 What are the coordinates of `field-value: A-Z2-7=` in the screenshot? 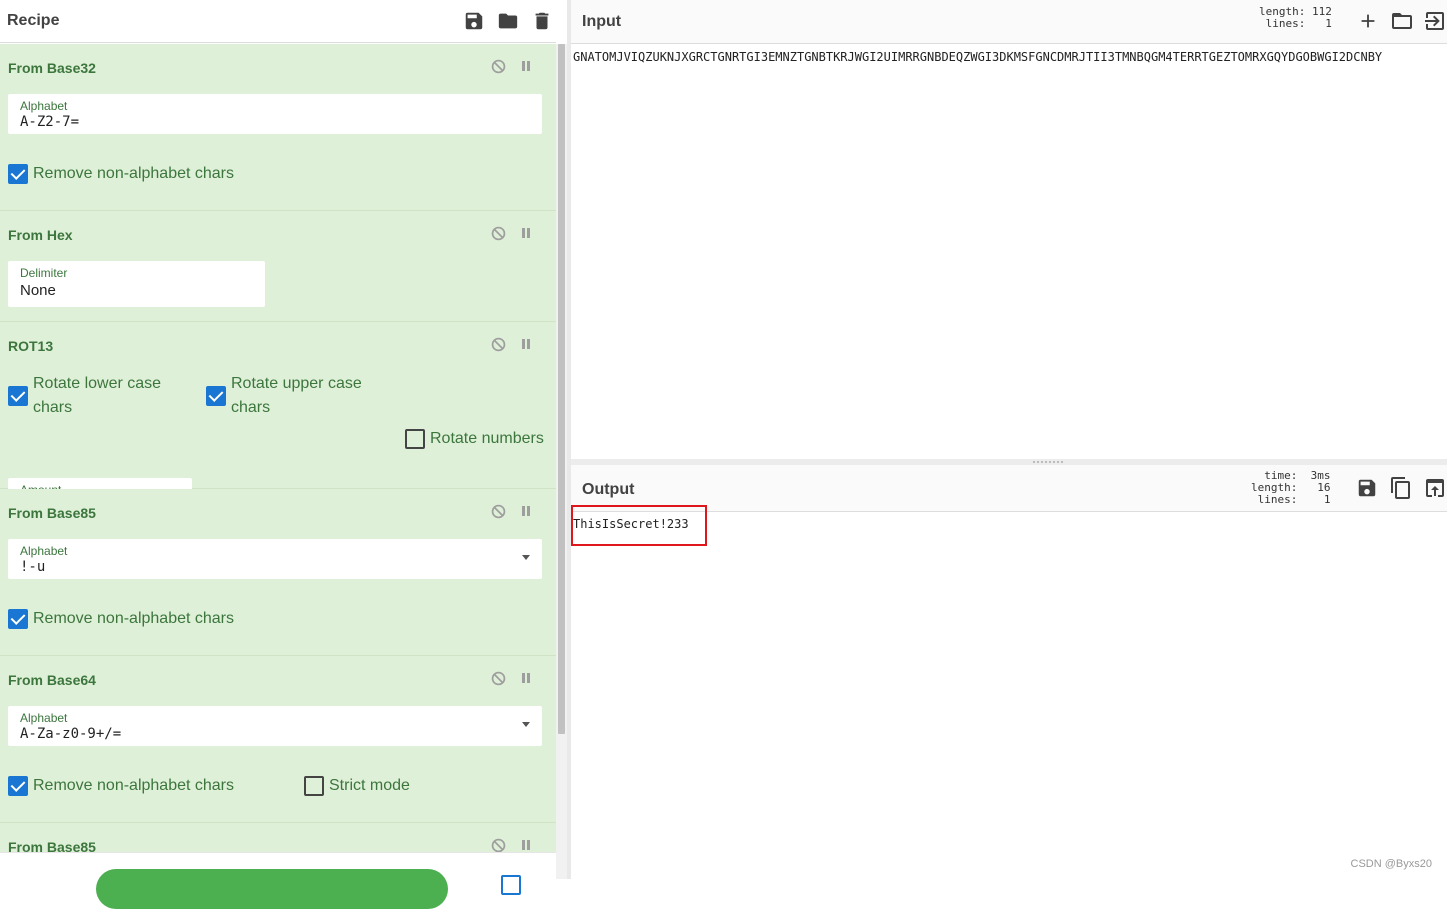 It's located at (49, 122).